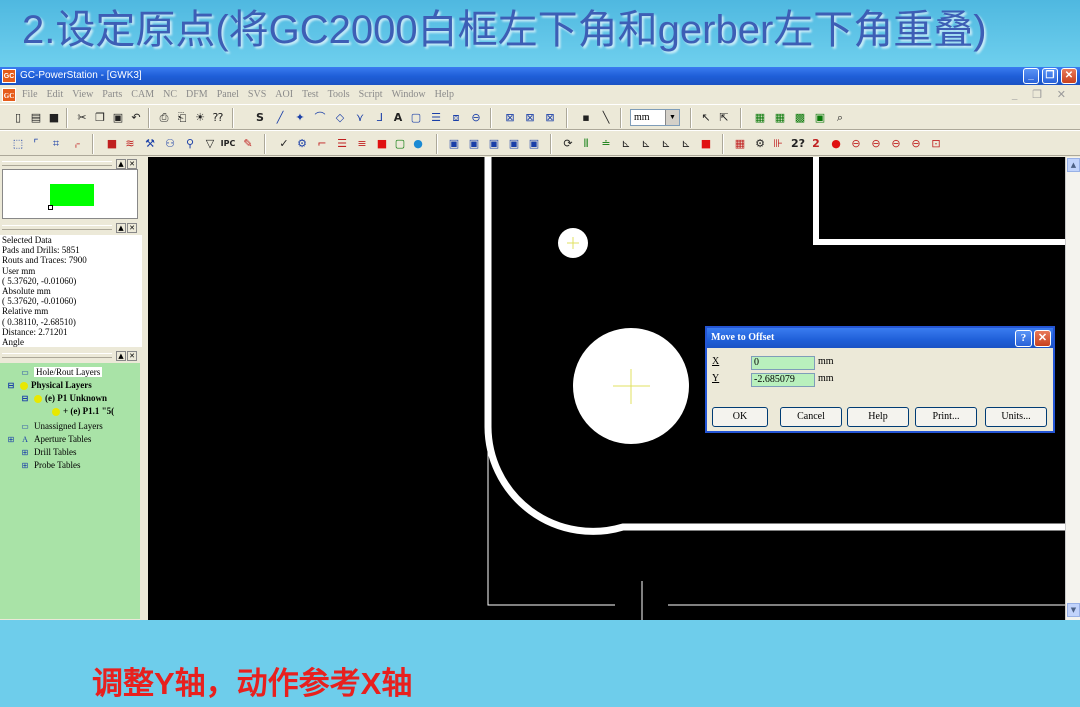 Image resolution: width=1080 pixels, height=707 pixels. Describe the element at coordinates (1031, 76) in the screenshot. I see `minimize-button: _` at that location.